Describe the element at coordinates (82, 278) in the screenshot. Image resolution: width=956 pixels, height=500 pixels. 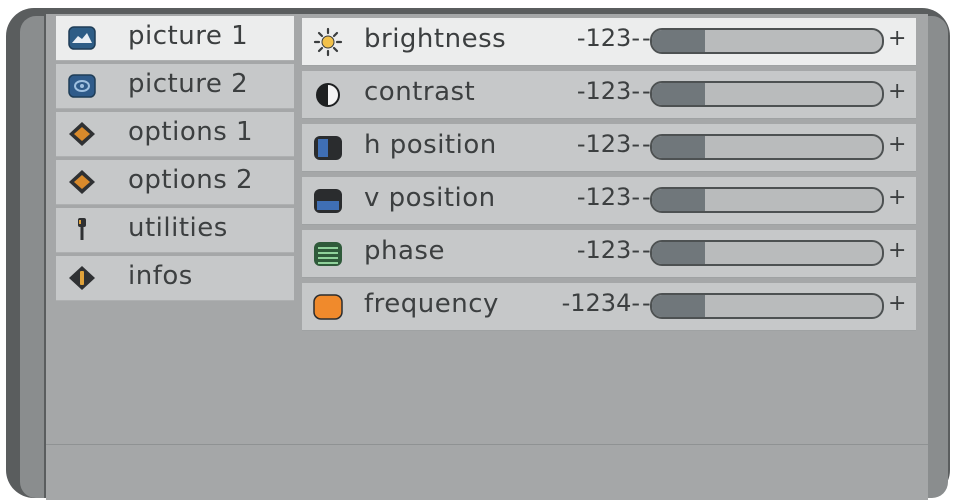
I see `infos-icon` at that location.